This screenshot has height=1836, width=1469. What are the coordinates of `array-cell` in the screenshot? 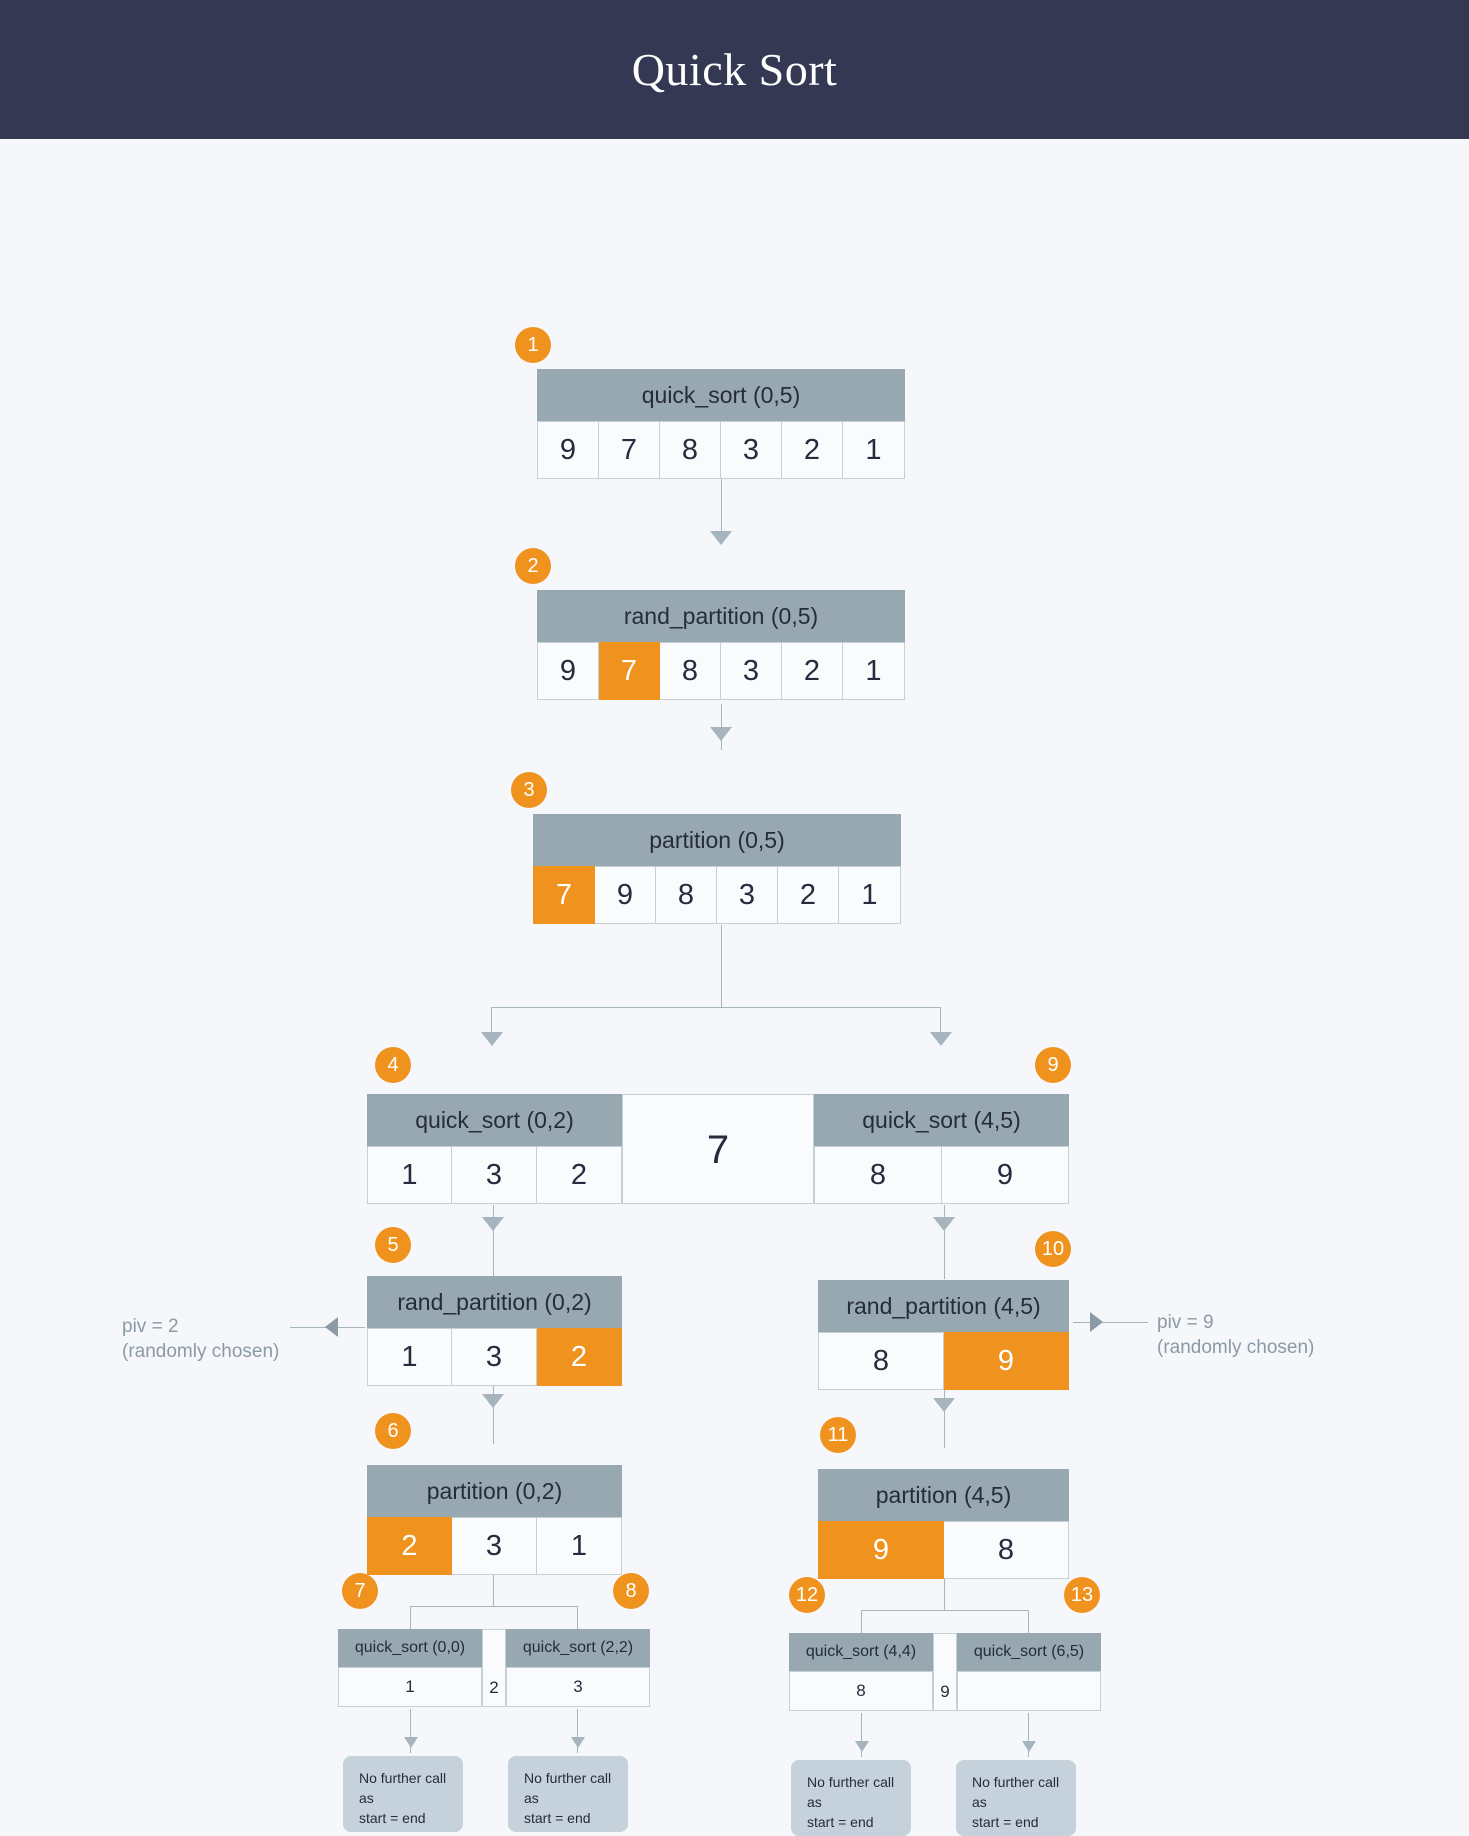 It's located at (1029, 1691).